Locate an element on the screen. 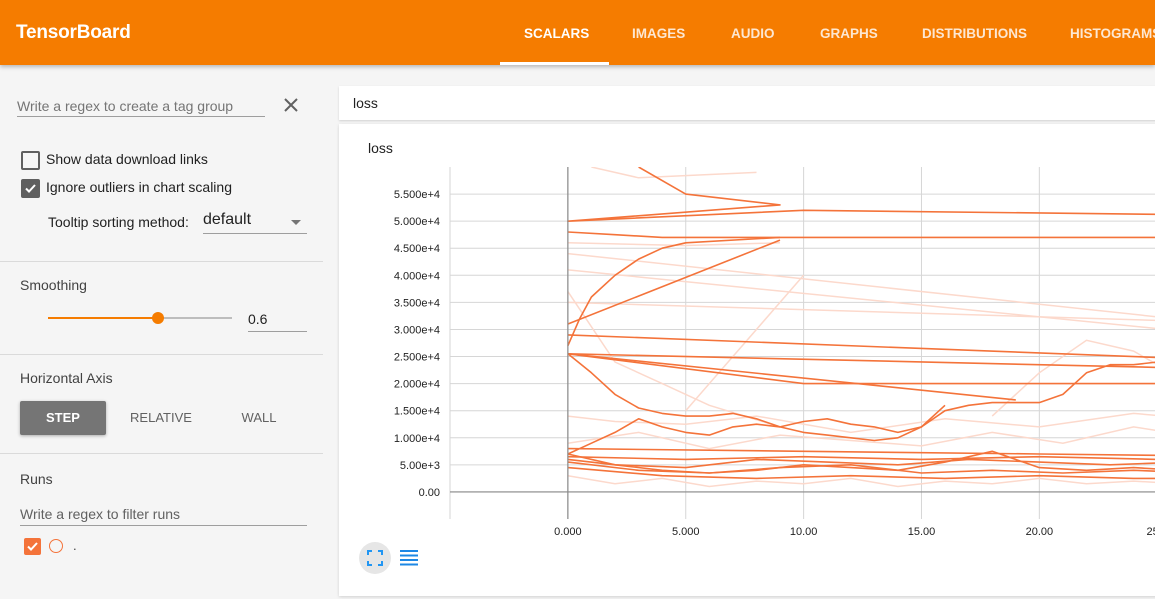 Image resolution: width=1155 pixels, height=599 pixels. run-name: . is located at coordinates (75, 545).